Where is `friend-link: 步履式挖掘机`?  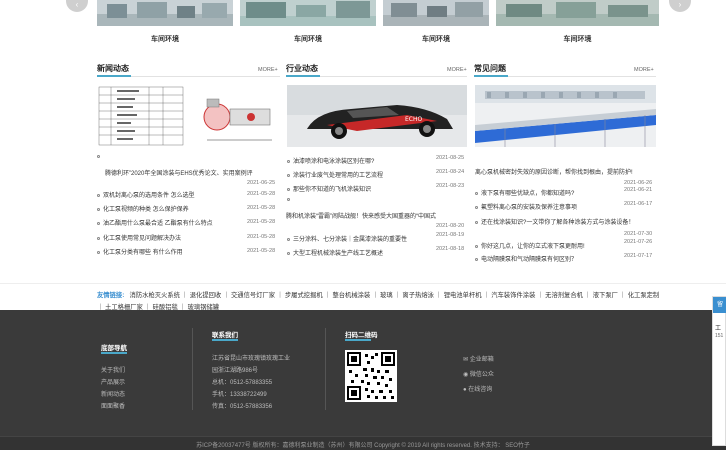
friend-link: 步履式挖掘机 is located at coordinates (304, 295).